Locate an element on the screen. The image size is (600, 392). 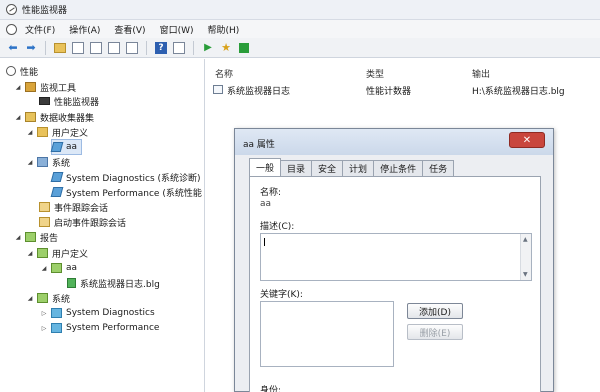
help-icon: ? is located at coordinates (161, 47).